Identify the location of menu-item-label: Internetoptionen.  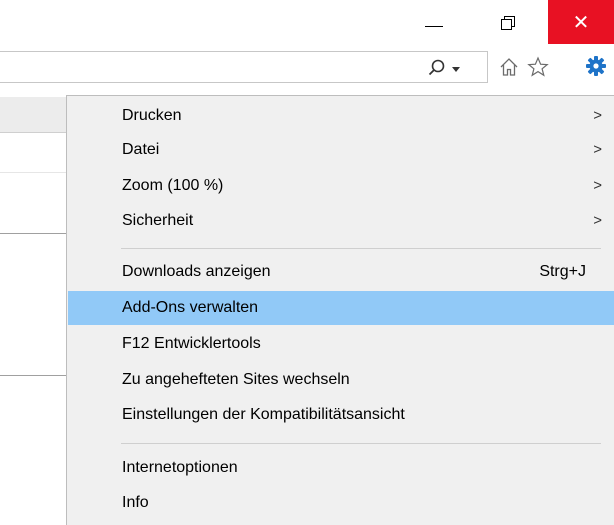
(180, 467).